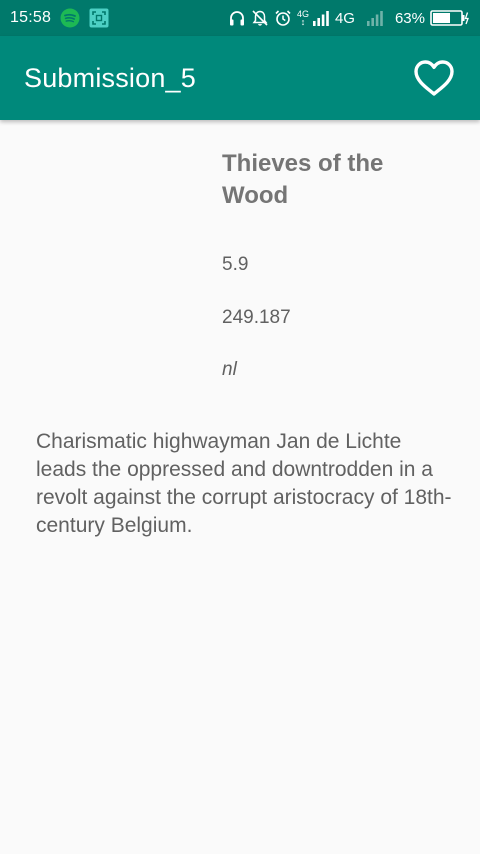  I want to click on app-bar: Submission_5, so click(240, 78).